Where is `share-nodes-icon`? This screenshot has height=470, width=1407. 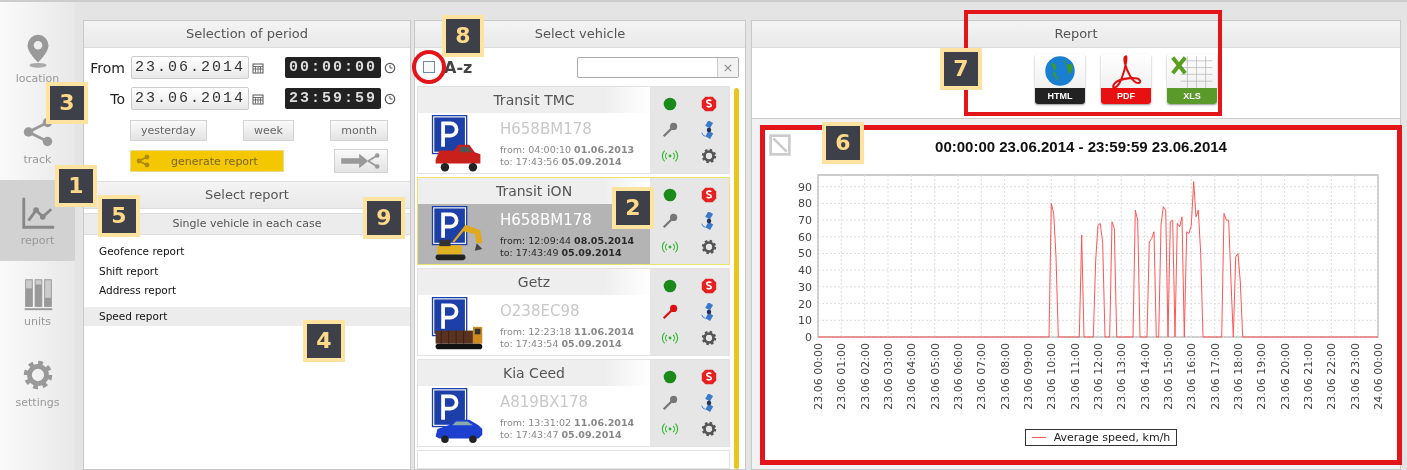 share-nodes-icon is located at coordinates (143, 161).